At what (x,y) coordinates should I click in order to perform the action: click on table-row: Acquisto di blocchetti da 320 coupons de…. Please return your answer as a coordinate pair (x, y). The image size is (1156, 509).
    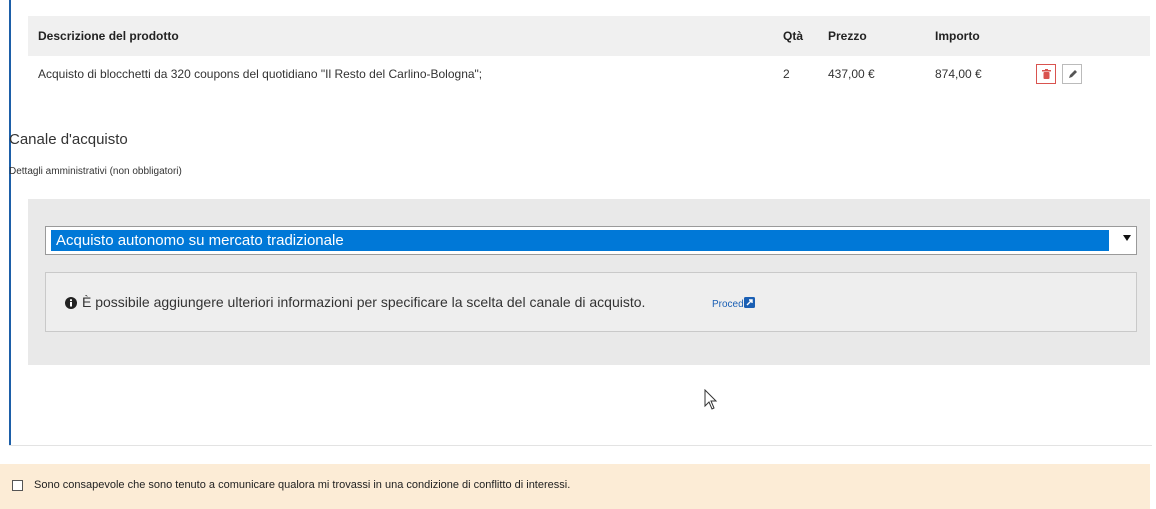
    Looking at the image, I should click on (589, 74).